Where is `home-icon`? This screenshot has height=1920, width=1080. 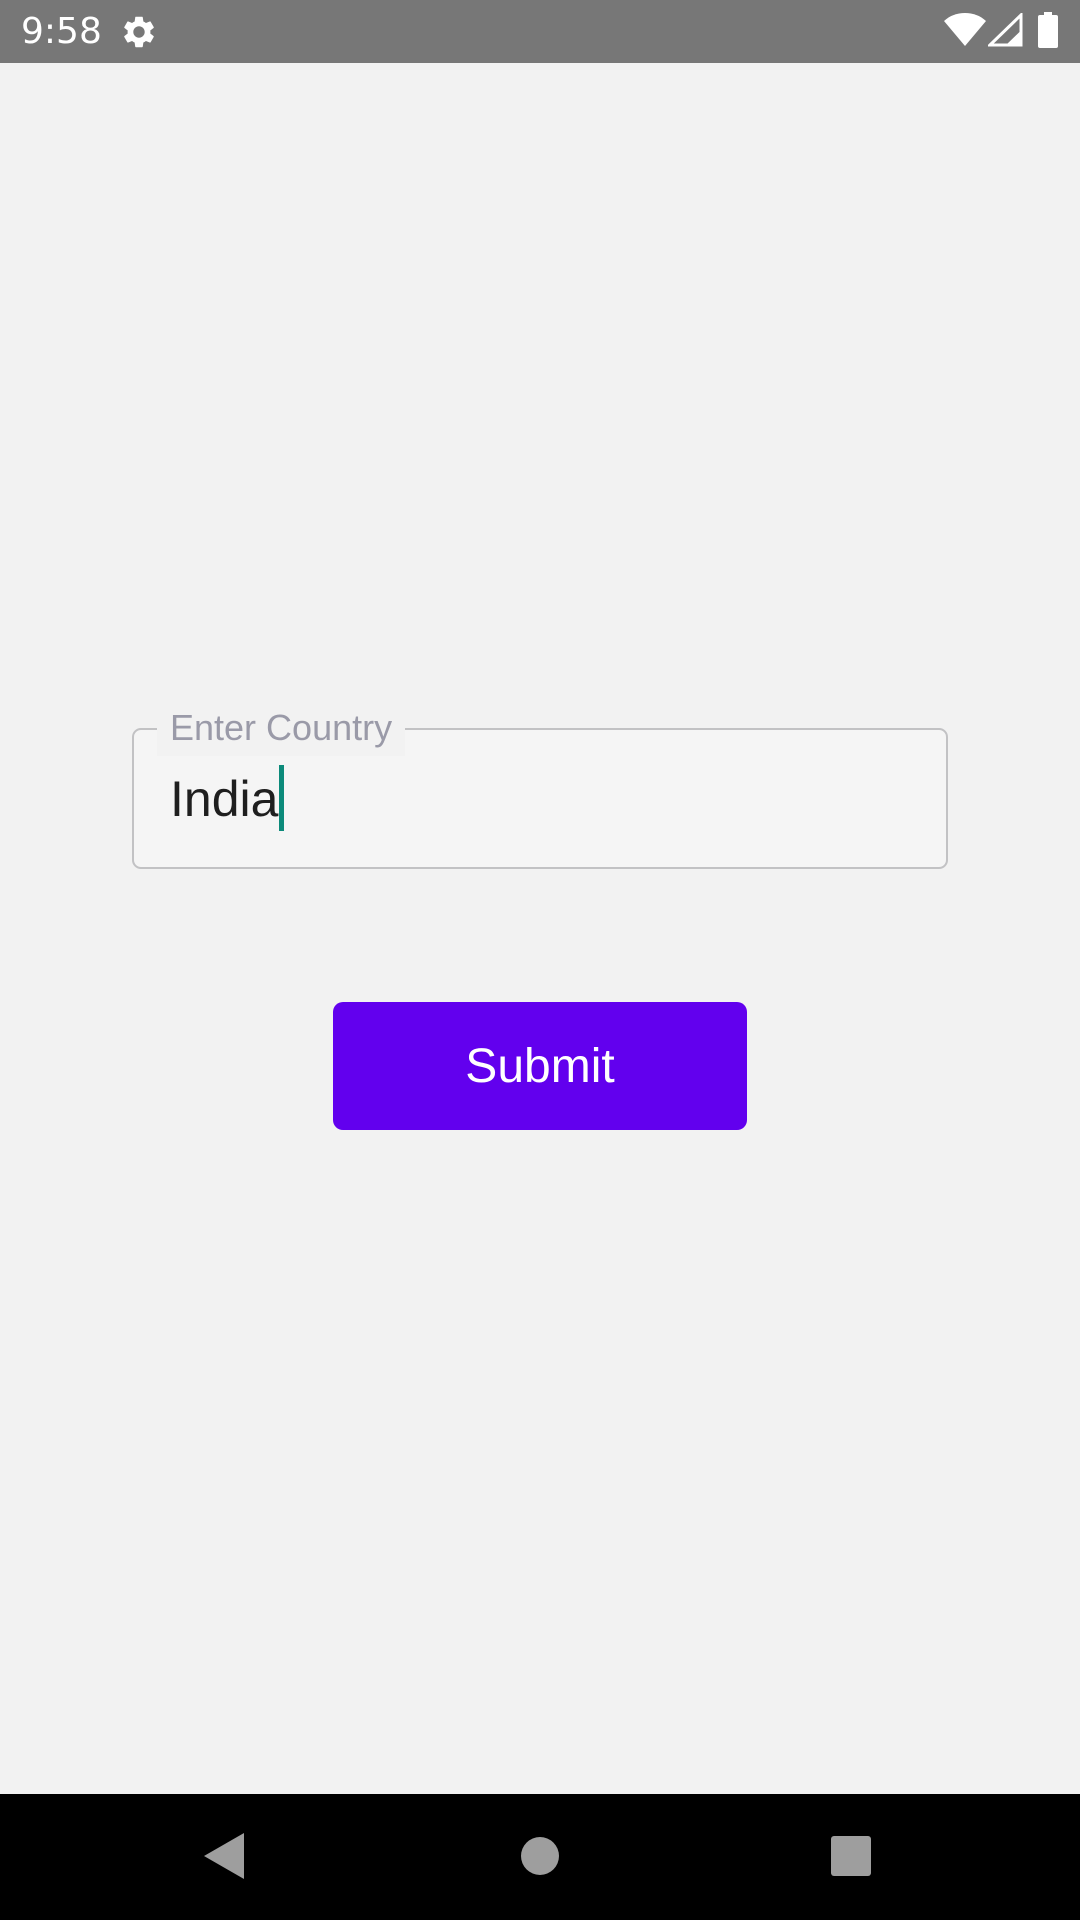 home-icon is located at coordinates (540, 1856).